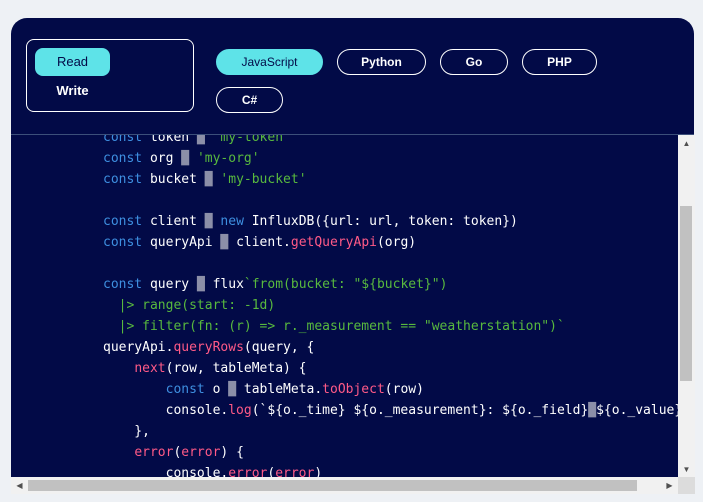  What do you see at coordinates (72, 91) in the screenshot?
I see `write-button: Write` at bounding box center [72, 91].